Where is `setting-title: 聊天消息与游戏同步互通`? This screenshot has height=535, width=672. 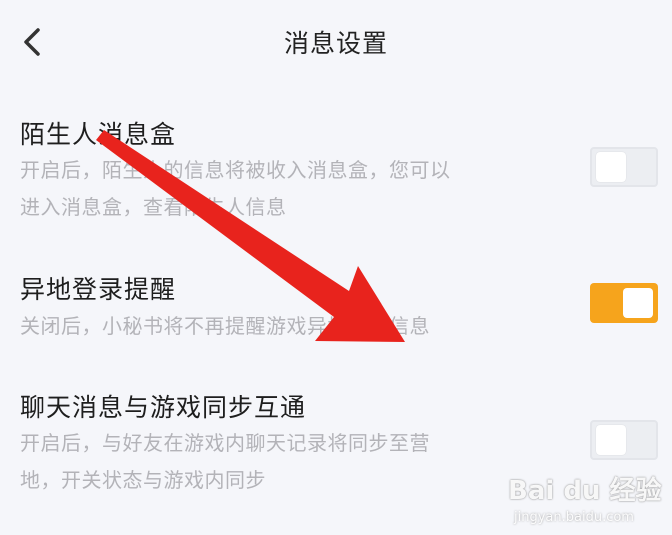
setting-title: 聊天消息与游戏同步互通 is located at coordinates (163, 407).